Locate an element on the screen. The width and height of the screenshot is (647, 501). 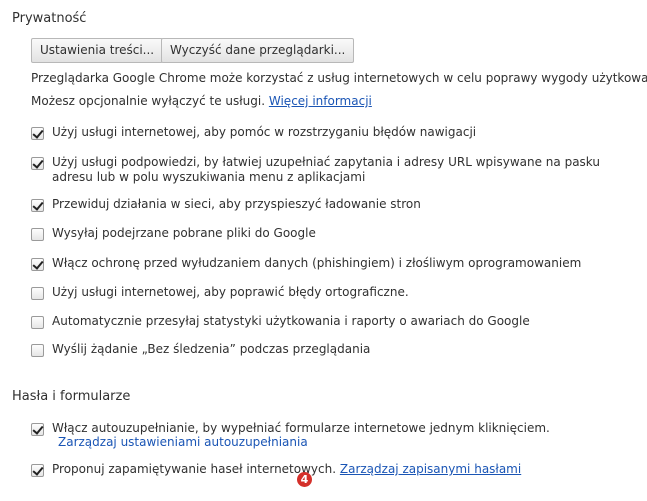
privacy-section-title: Prywatność is located at coordinates (49, 18).